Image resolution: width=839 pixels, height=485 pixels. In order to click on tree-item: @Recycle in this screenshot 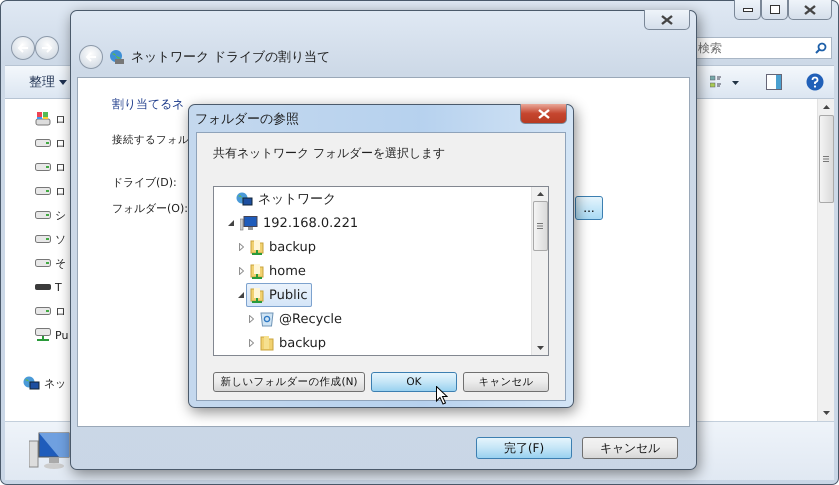, I will do `click(302, 319)`.